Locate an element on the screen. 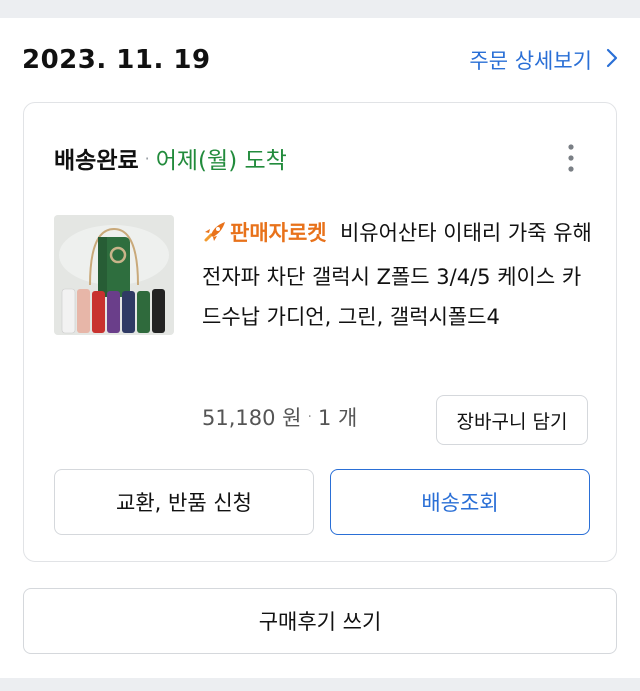  rocket-badge: 판매자로켓 is located at coordinates (278, 233).